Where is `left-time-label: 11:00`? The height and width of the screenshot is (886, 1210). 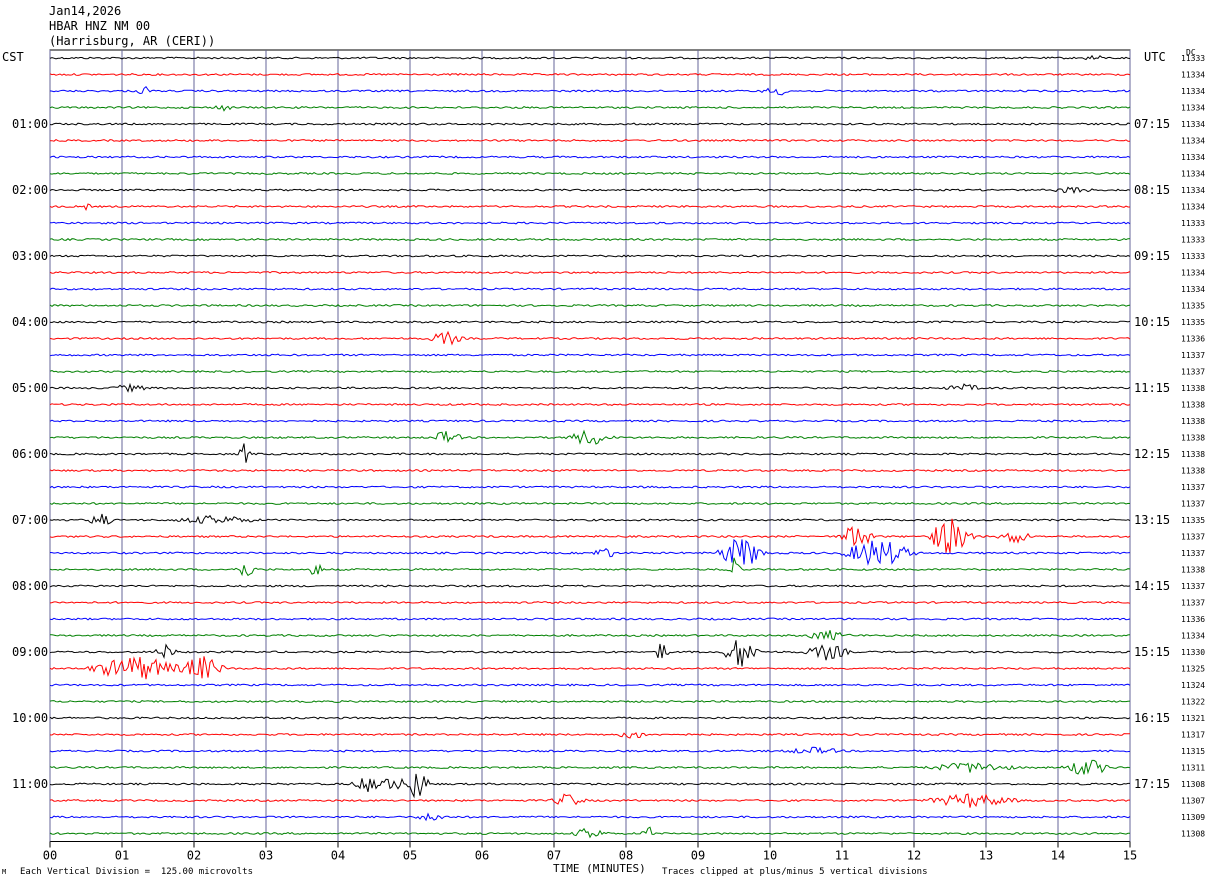
left-time-label: 11:00 is located at coordinates (30, 784).